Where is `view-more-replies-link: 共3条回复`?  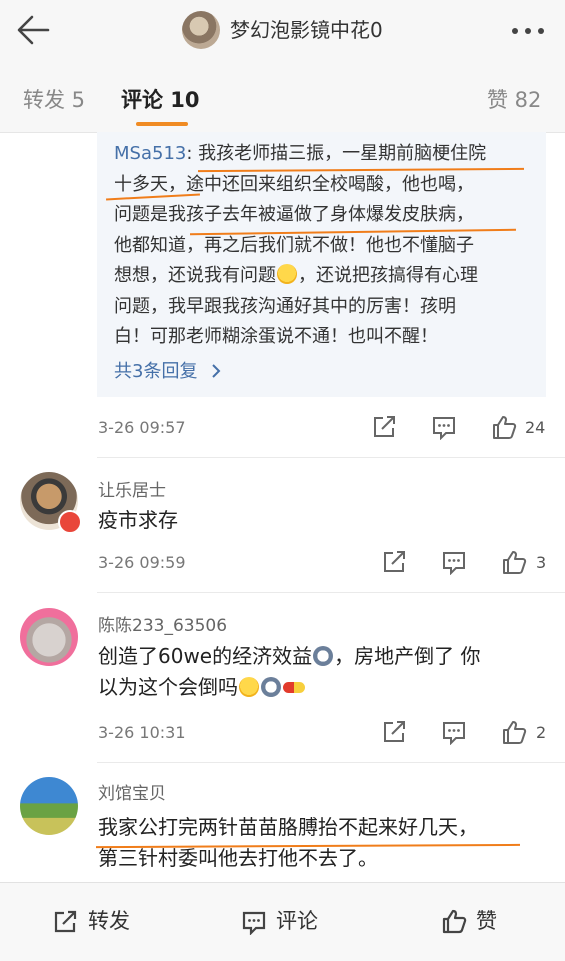 view-more-replies-link: 共3条回复 is located at coordinates (168, 370).